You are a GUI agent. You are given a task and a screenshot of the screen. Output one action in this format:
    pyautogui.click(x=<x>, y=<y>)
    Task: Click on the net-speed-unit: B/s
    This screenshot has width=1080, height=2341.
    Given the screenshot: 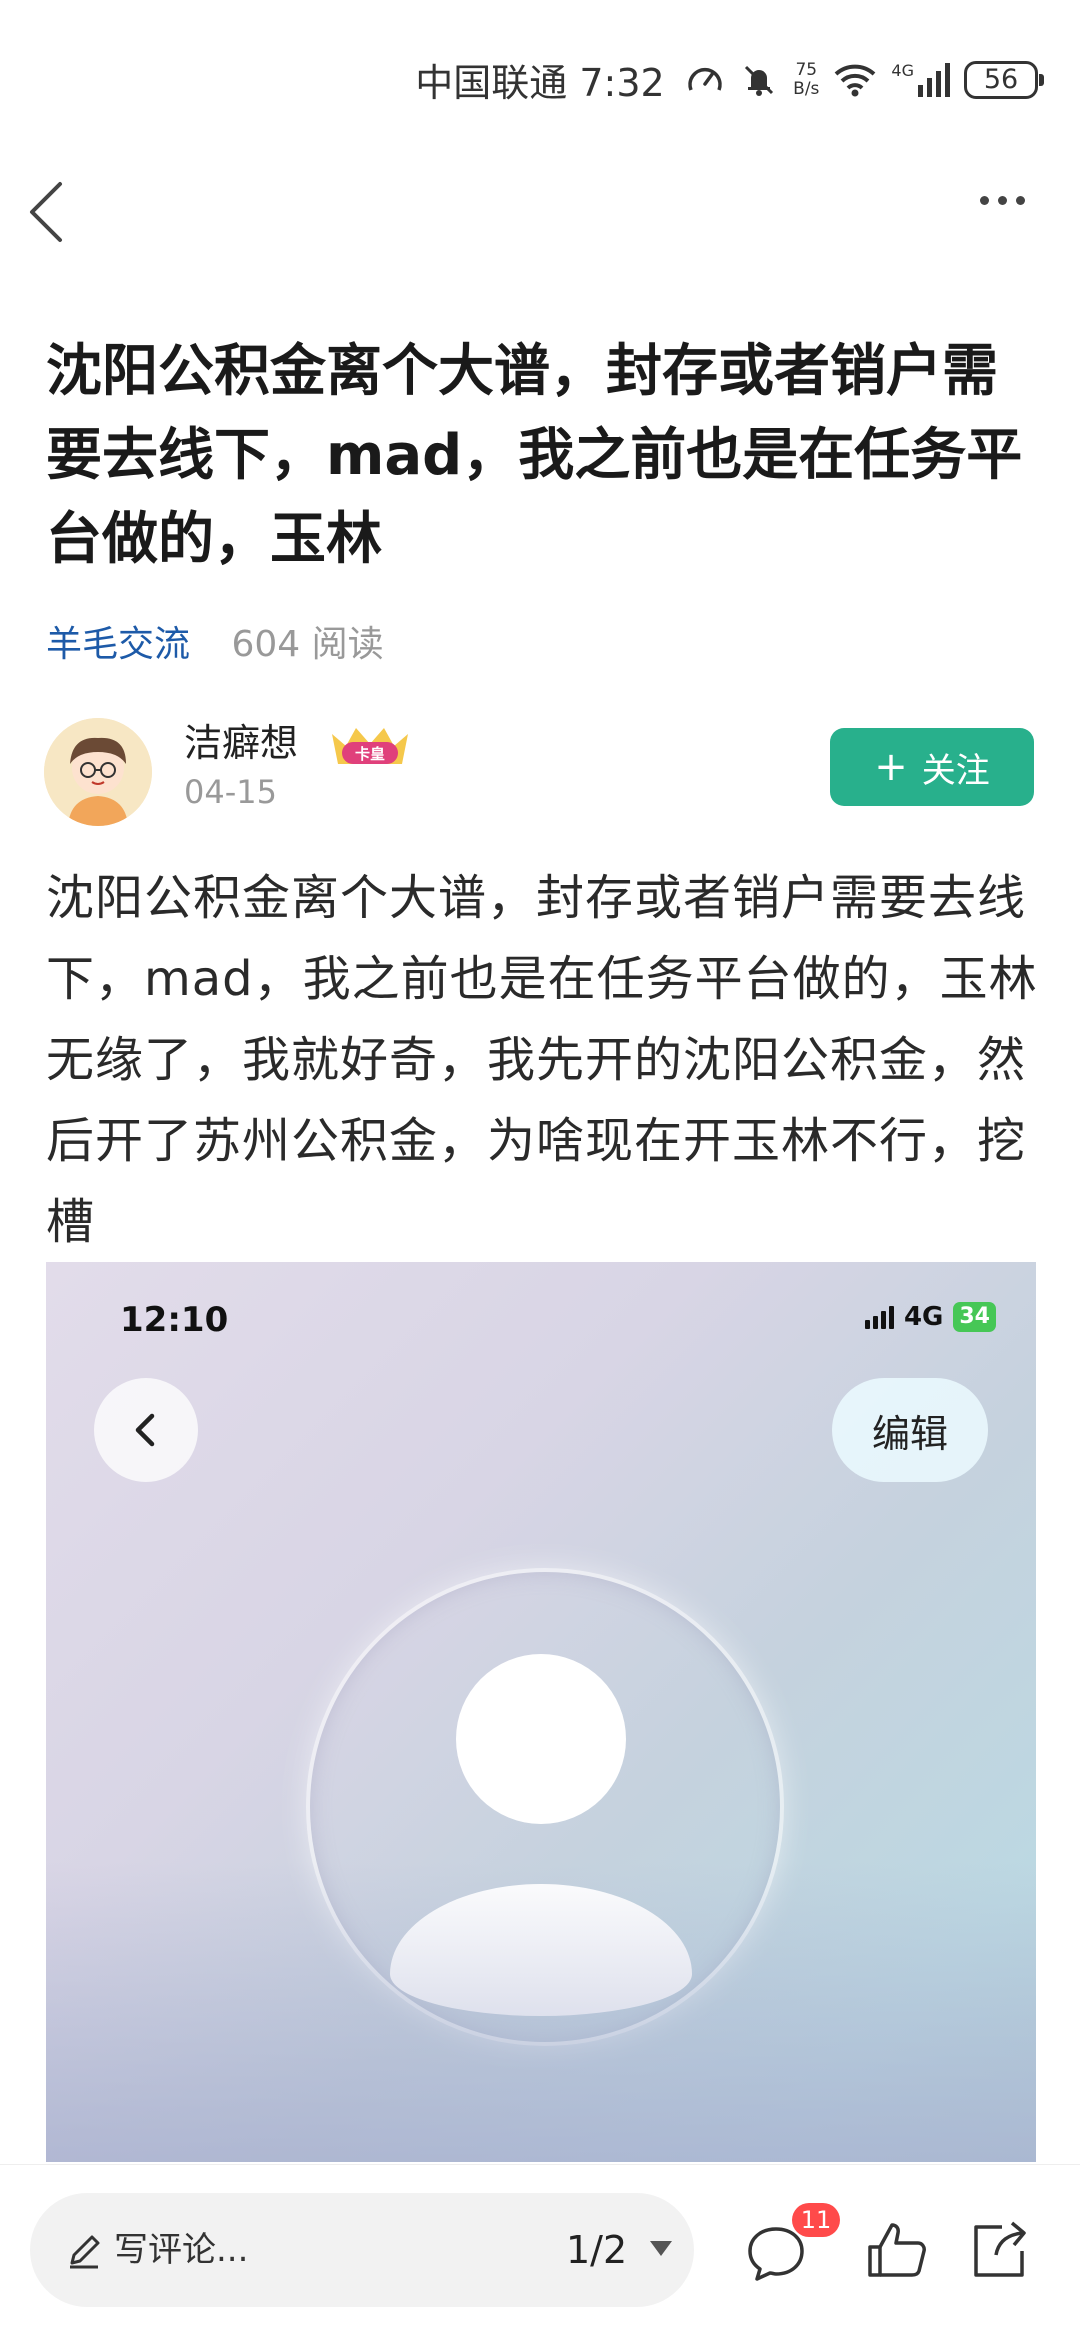 What is the action you would take?
    pyautogui.click(x=806, y=89)
    